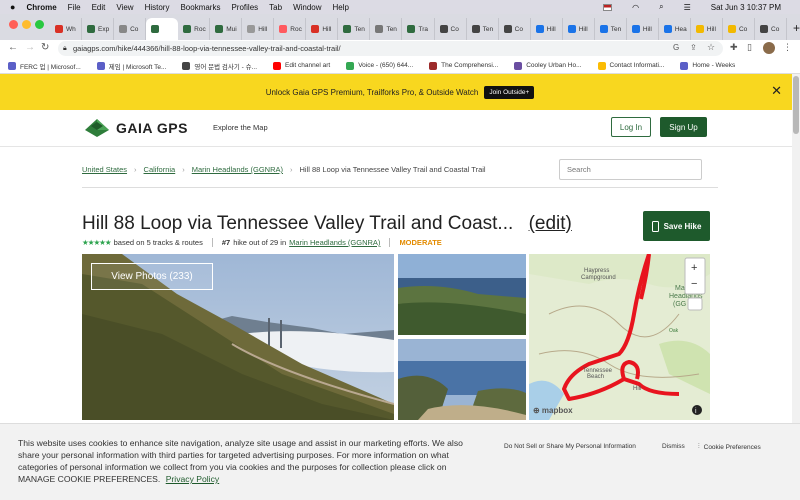 The width and height of the screenshot is (800, 500). I want to click on tab-favicon-icon, so click(667, 29).